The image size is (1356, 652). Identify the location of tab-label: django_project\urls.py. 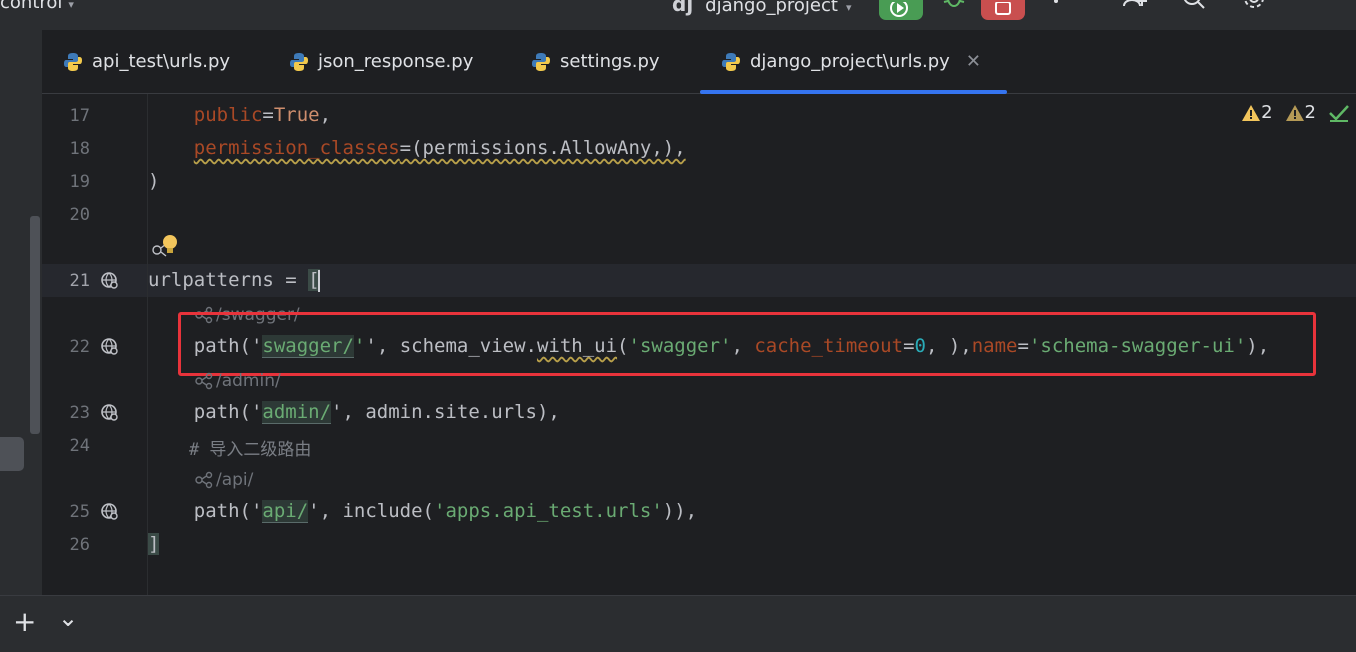
(850, 61).